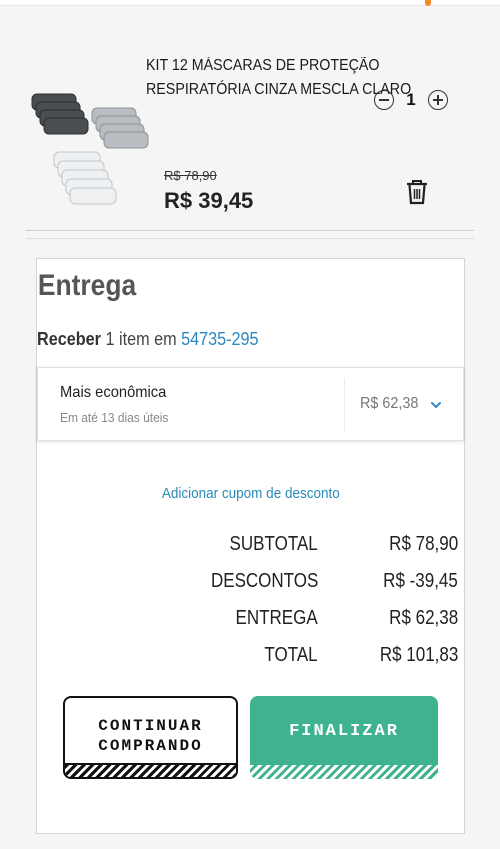 This screenshot has height=849, width=500. What do you see at coordinates (190, 175) in the screenshot?
I see `old-price: R$ 78,90` at bounding box center [190, 175].